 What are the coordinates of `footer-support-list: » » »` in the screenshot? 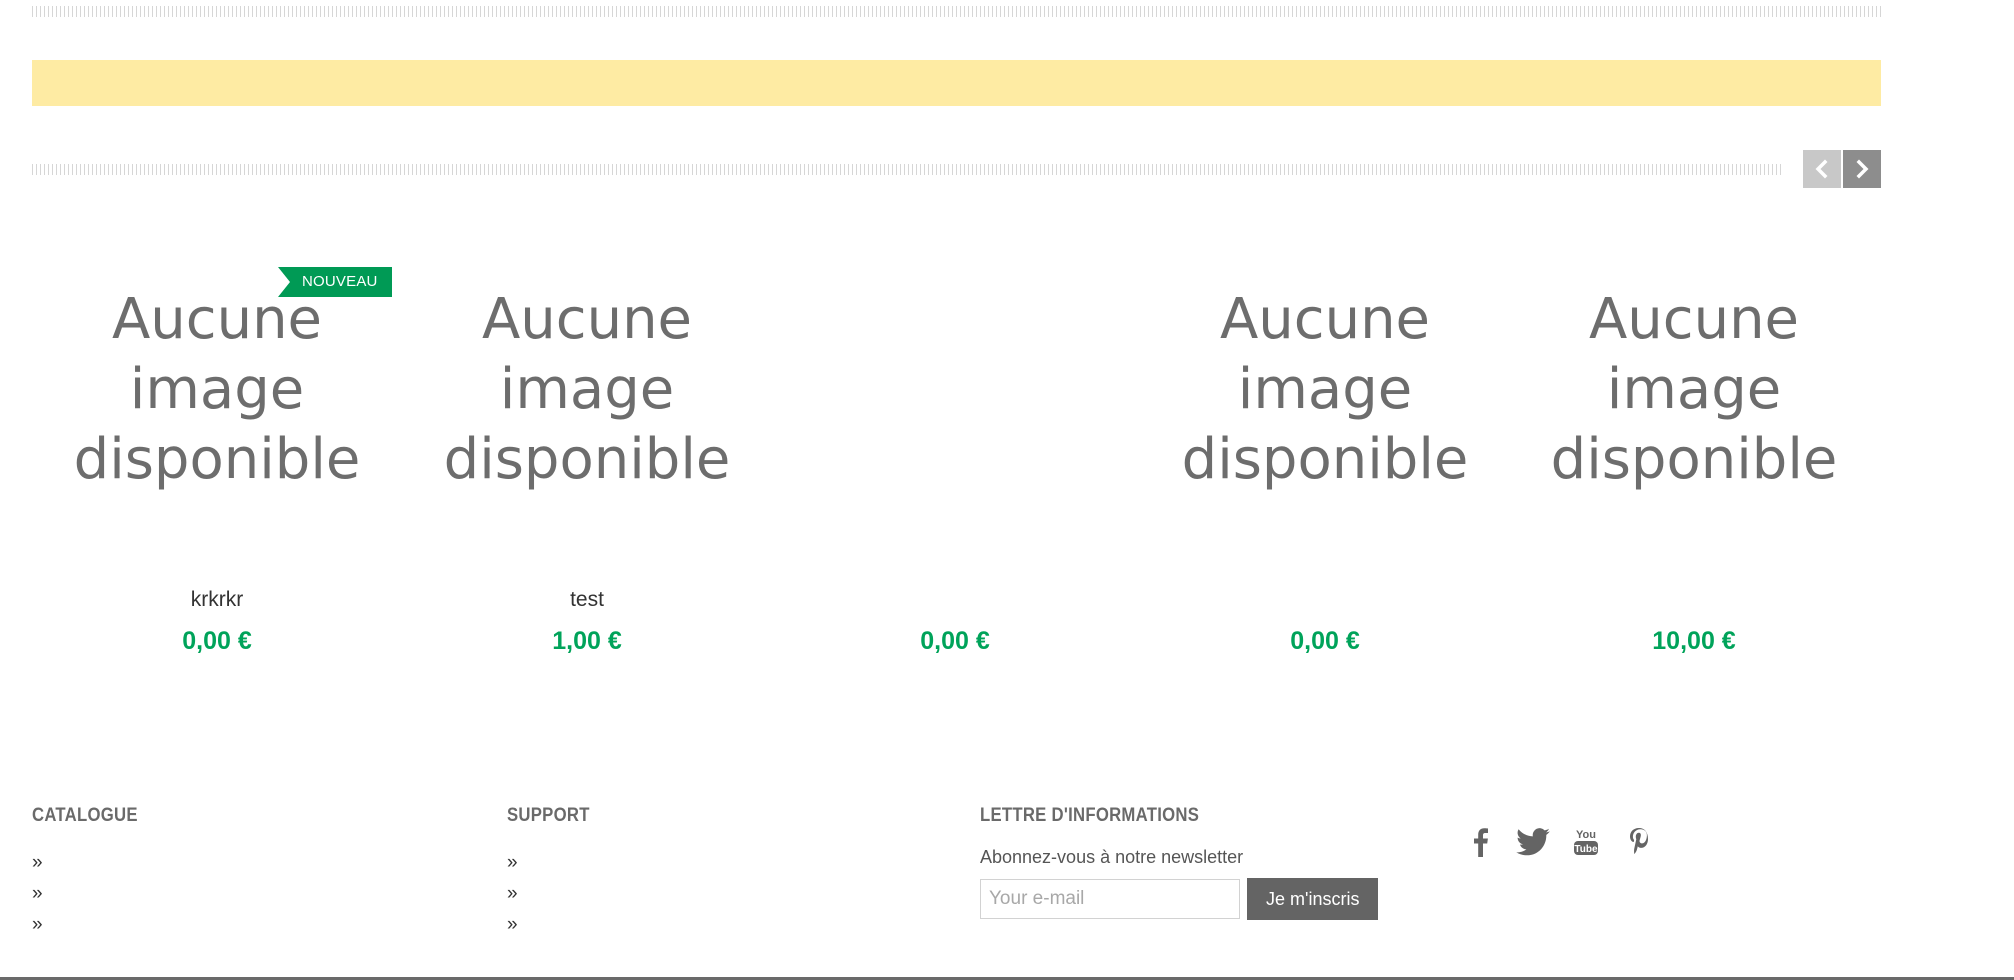 It's located at (554, 893).